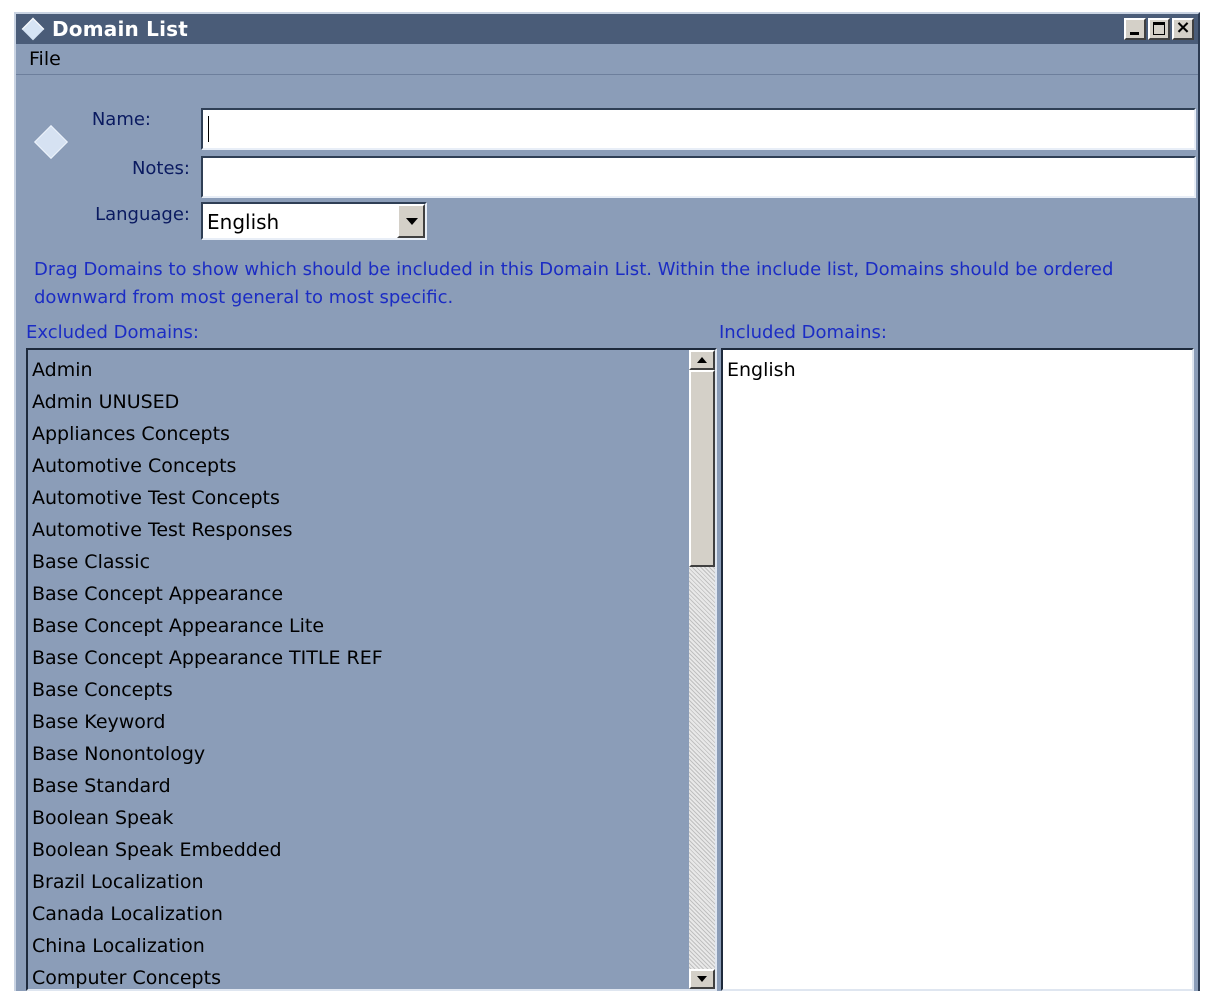 This screenshot has width=1205, height=991. I want to click on list-item: Base Standard, so click(358, 786).